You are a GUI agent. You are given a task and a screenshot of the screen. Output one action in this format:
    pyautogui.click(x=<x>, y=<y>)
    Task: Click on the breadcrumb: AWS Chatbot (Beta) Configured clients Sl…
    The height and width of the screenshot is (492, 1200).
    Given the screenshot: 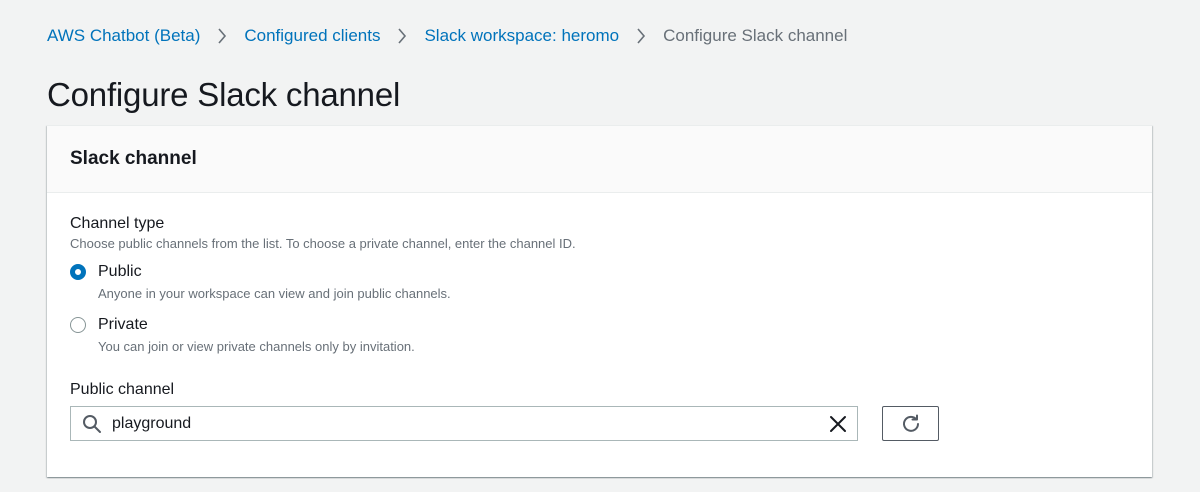 What is the action you would take?
    pyautogui.click(x=447, y=36)
    